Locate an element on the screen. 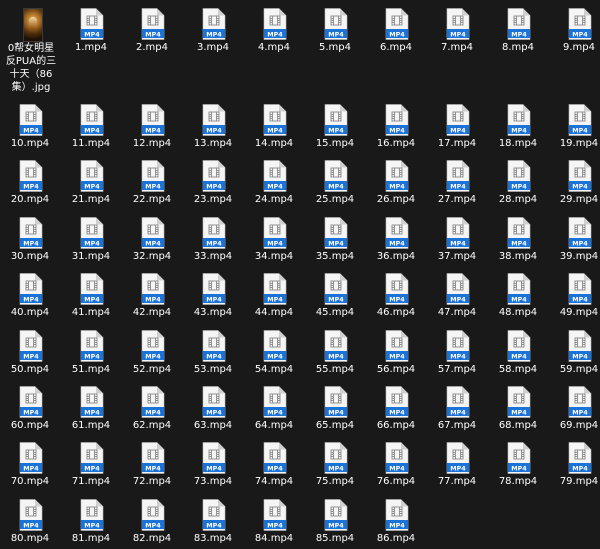 Image resolution: width=600 pixels, height=549 pixels. file-name-label: 81.mp4 is located at coordinates (91, 538).